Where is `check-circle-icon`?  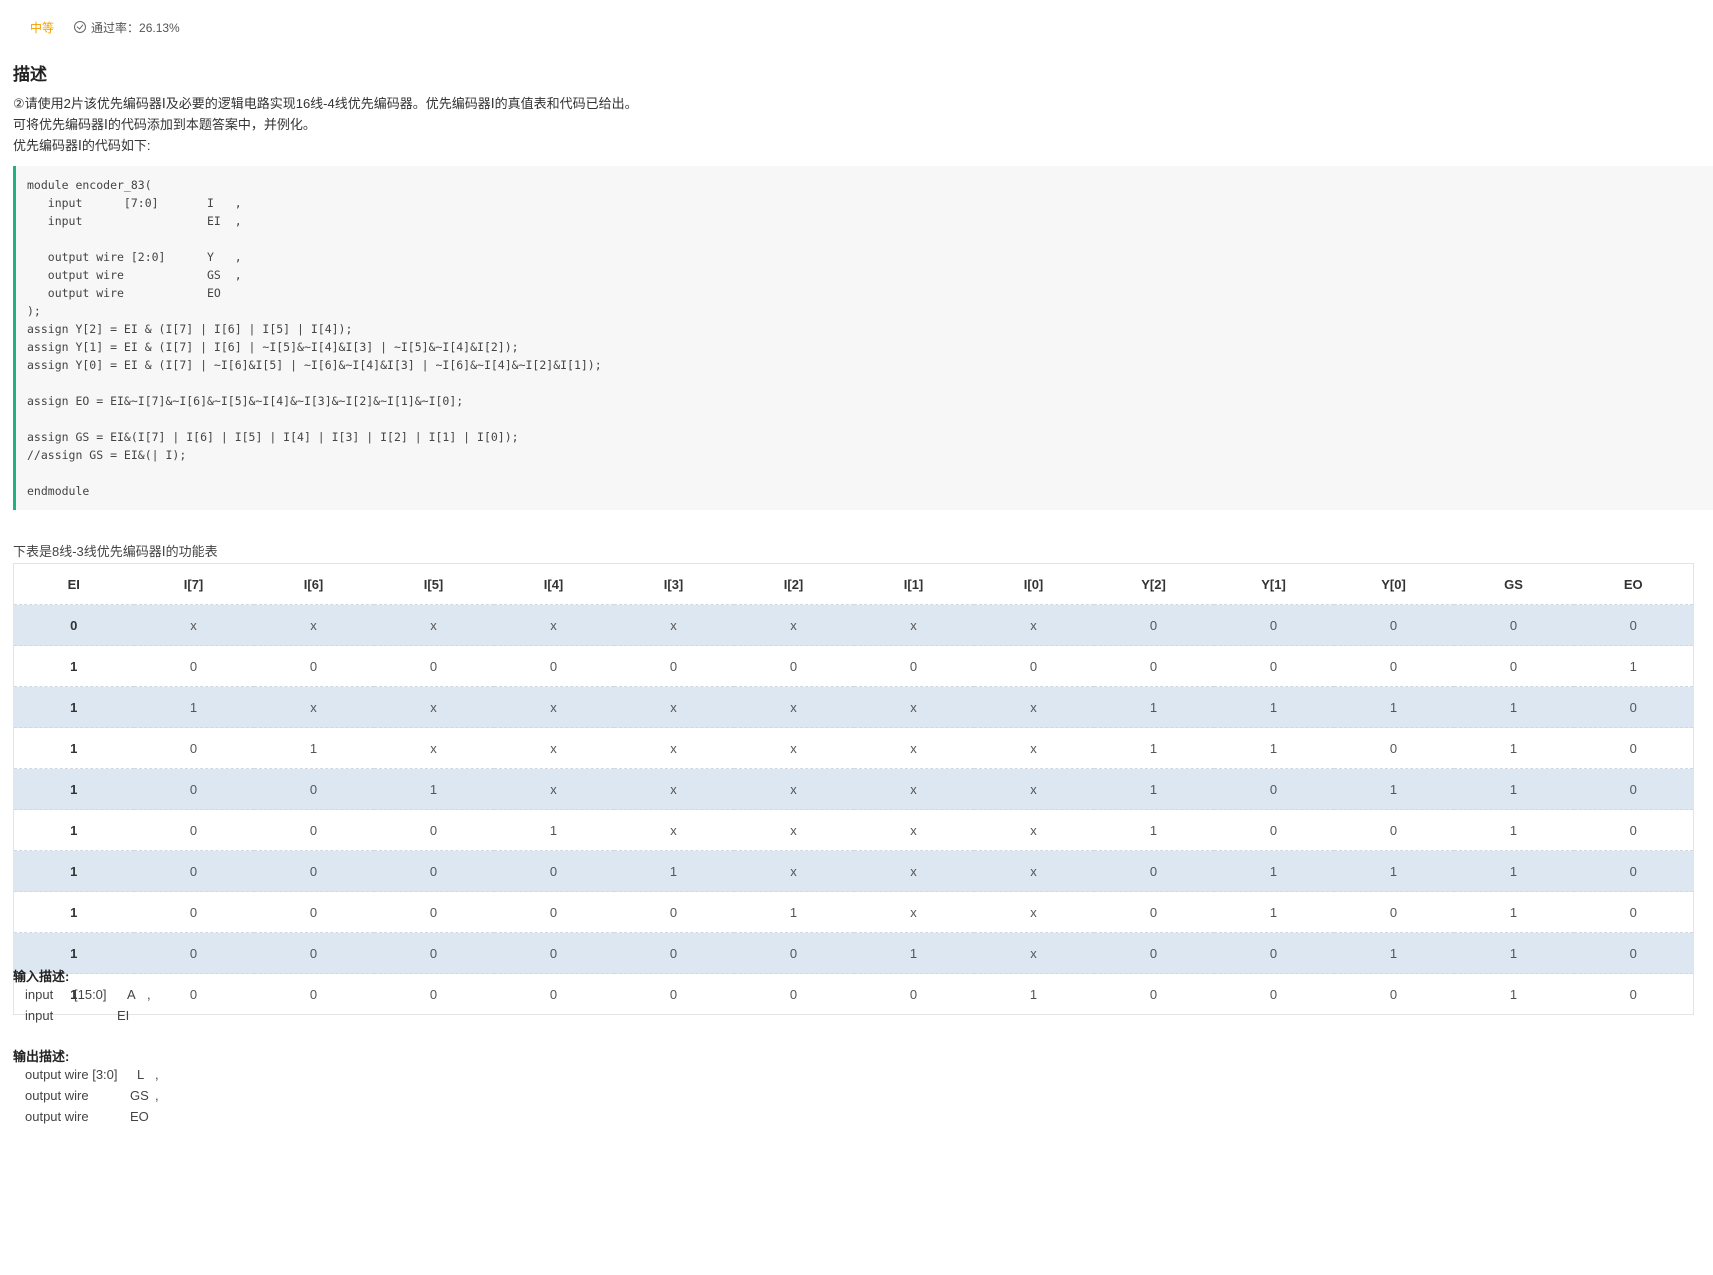 check-circle-icon is located at coordinates (80, 27).